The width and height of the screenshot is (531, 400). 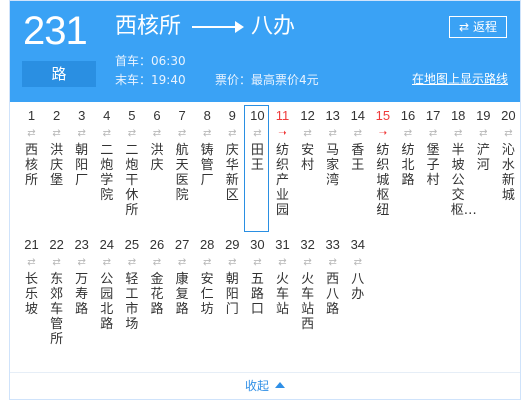 What do you see at coordinates (132, 180) in the screenshot?
I see `stop-name: 二炮干休所` at bounding box center [132, 180].